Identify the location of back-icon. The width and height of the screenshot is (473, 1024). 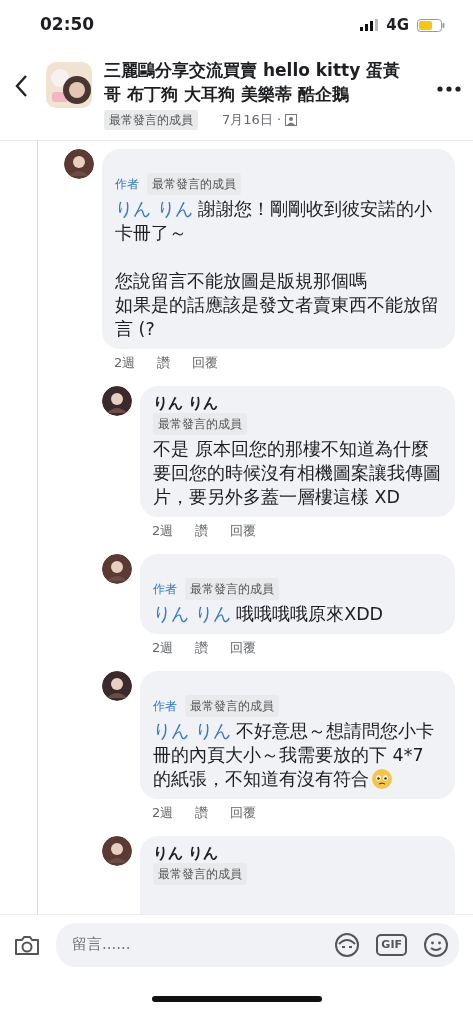
(22, 86).